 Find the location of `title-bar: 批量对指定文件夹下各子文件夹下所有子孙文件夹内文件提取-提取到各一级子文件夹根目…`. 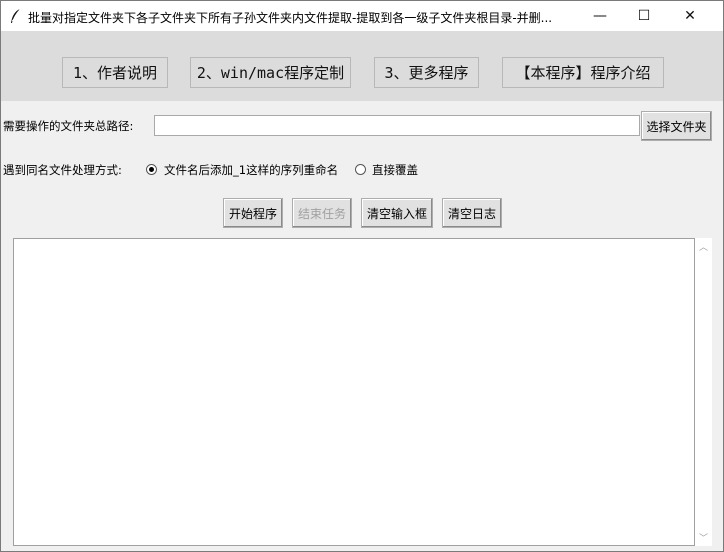

title-bar: 批量对指定文件夹下各子文件夹下所有子孙文件夹内文件提取-提取到各一级子文件夹根目… is located at coordinates (362, 16).